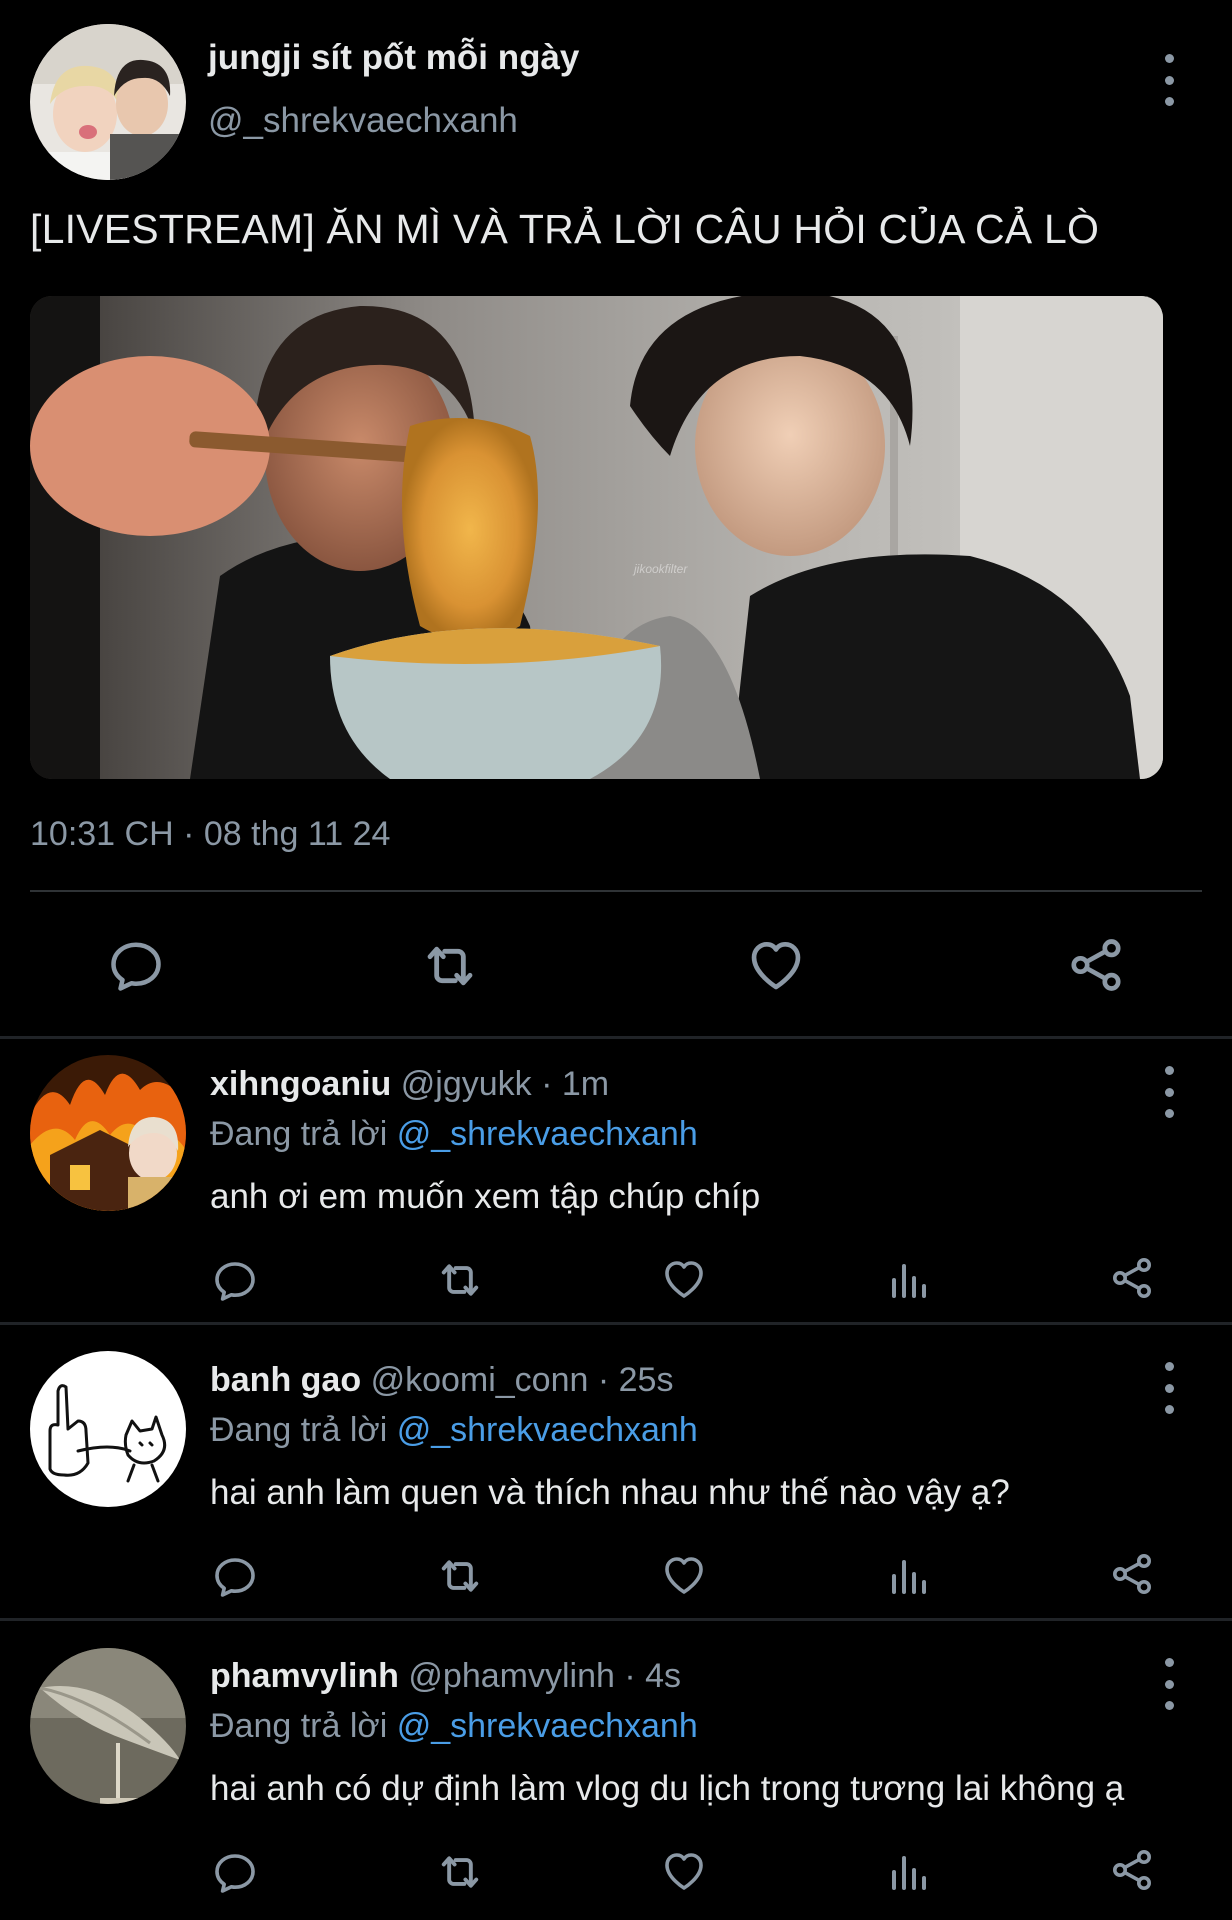 Image resolution: width=1232 pixels, height=1920 pixels. I want to click on author-handle: @_shrekvaechxanh, so click(363, 121).